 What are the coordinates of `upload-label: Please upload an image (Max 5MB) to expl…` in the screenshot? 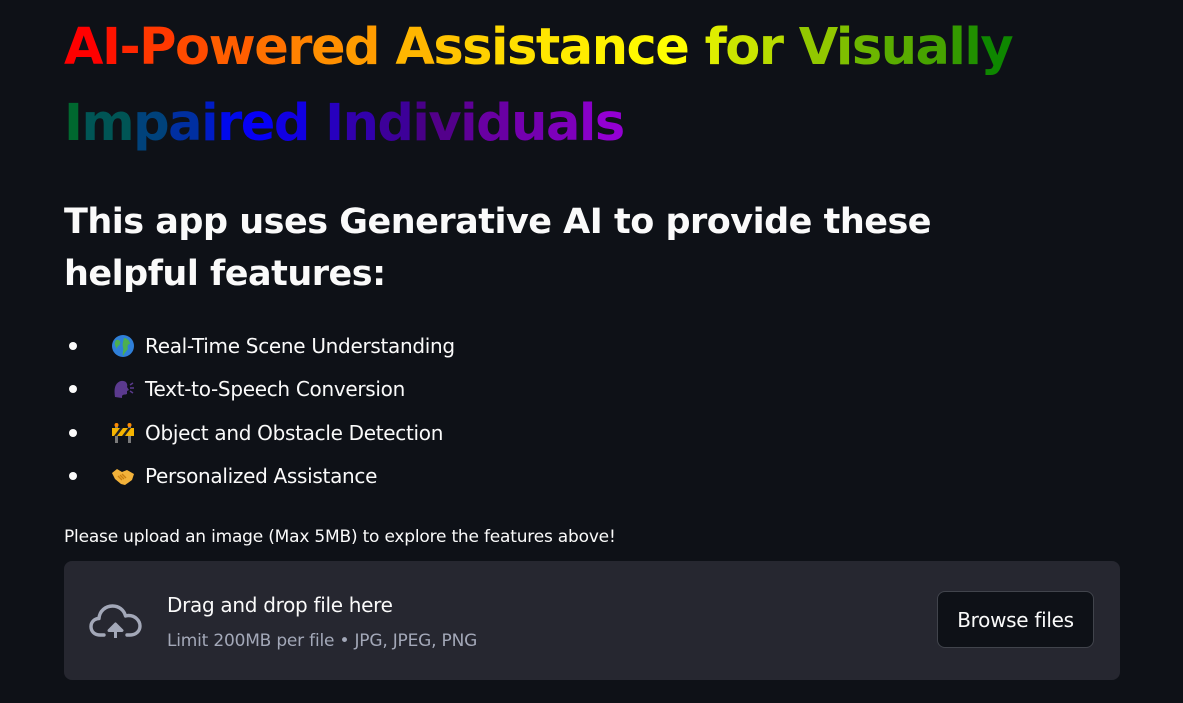 It's located at (340, 537).